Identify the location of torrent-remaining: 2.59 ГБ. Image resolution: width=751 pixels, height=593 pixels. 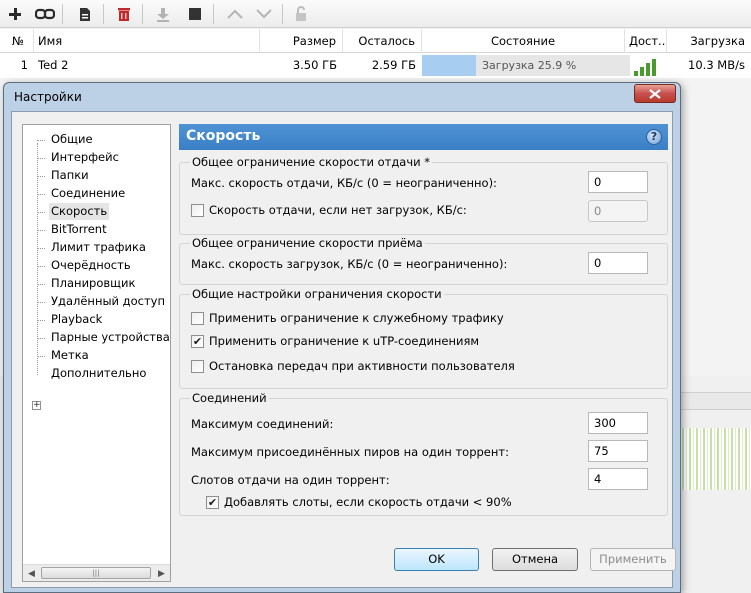
(393, 65).